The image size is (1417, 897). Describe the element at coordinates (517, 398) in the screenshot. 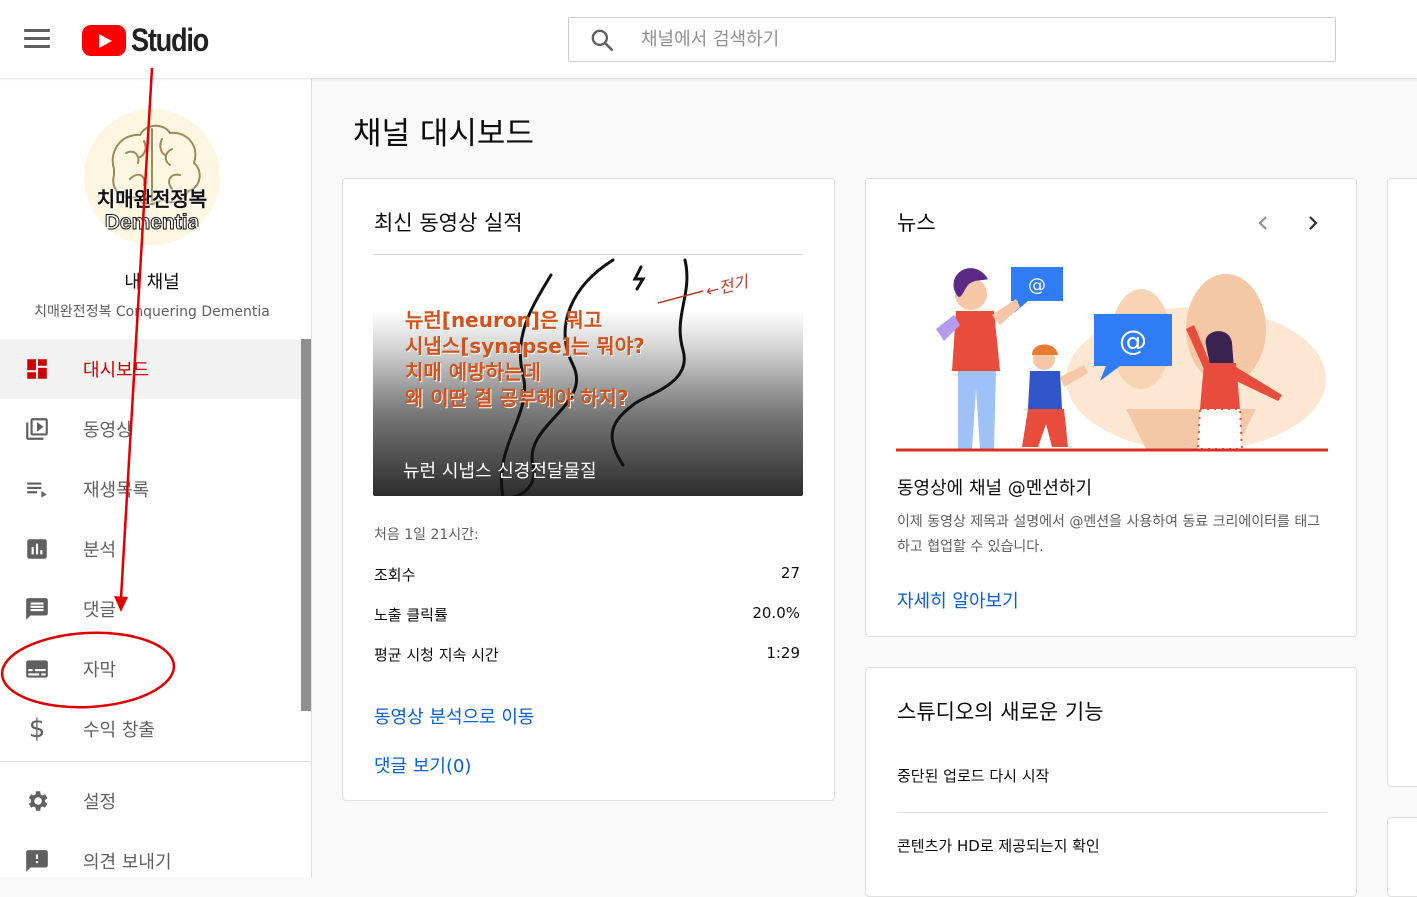

I see `thumbnail-line: 왜 이딴 걸 공부해야 하지?` at that location.